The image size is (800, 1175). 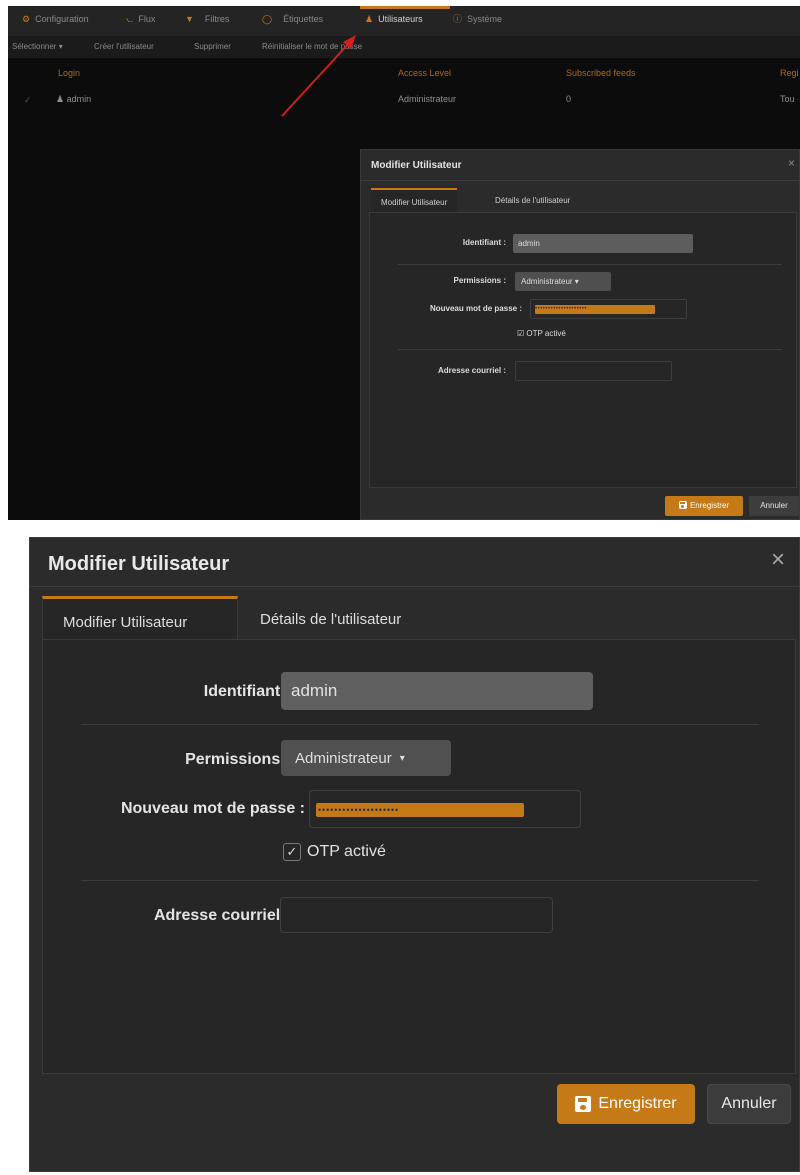 What do you see at coordinates (130, 18) in the screenshot?
I see `rss-icon: ⦦` at bounding box center [130, 18].